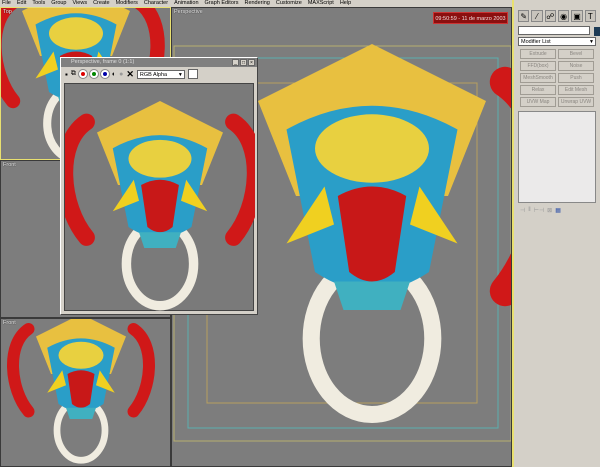 The image size is (600, 467). What do you see at coordinates (563, 16) in the screenshot?
I see `motion-icon: ◉` at bounding box center [563, 16].